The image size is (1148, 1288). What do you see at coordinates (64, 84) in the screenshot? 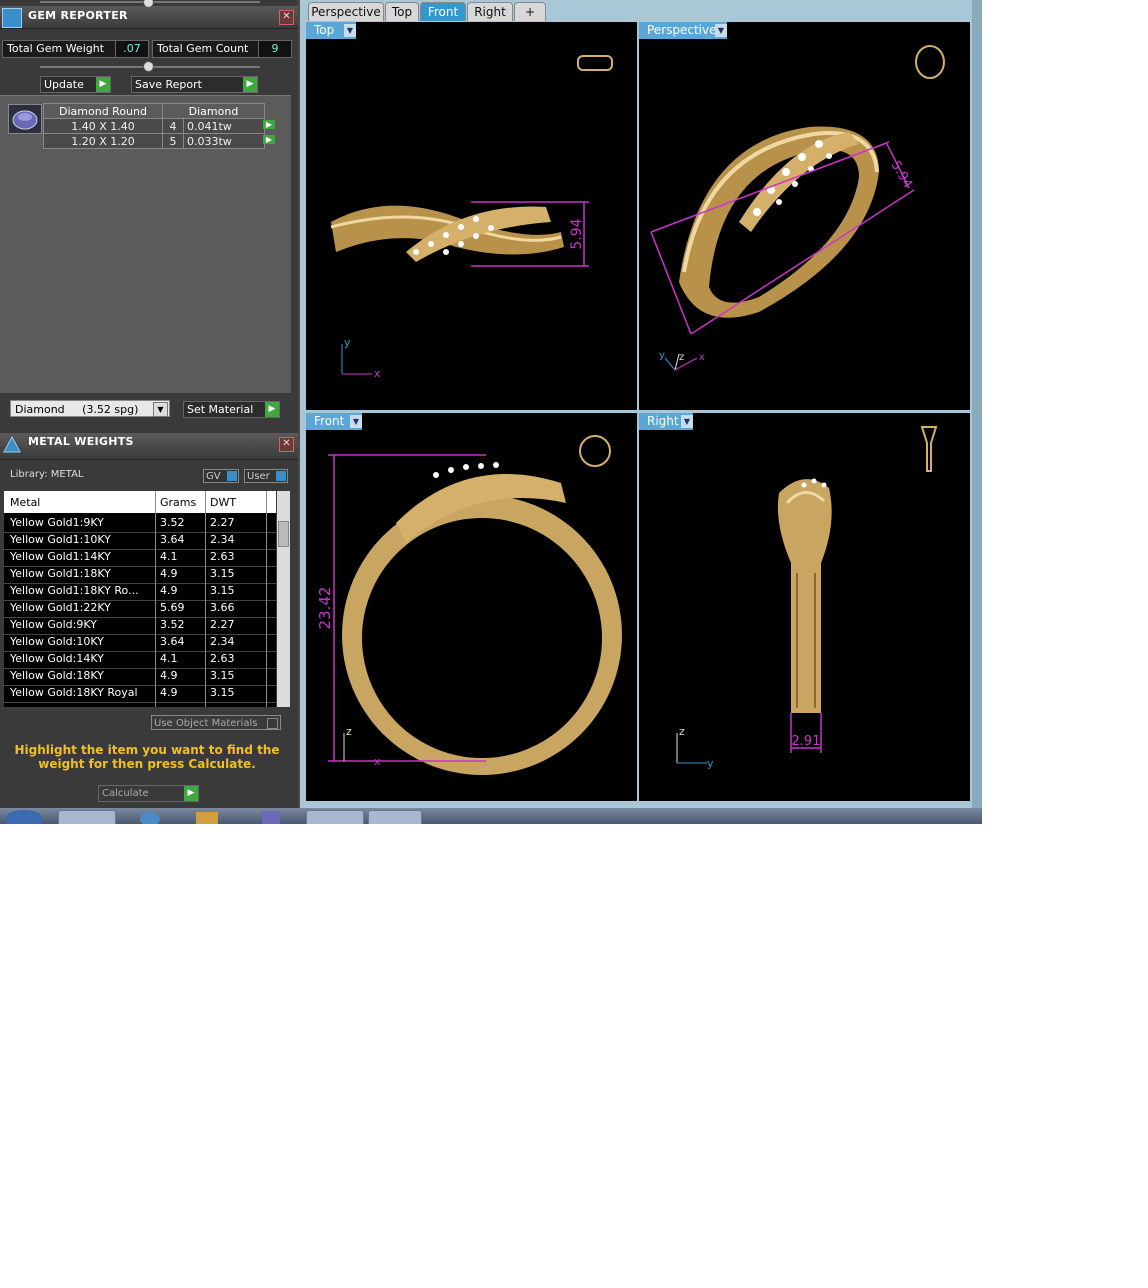
I see `update-label: Update` at bounding box center [64, 84].